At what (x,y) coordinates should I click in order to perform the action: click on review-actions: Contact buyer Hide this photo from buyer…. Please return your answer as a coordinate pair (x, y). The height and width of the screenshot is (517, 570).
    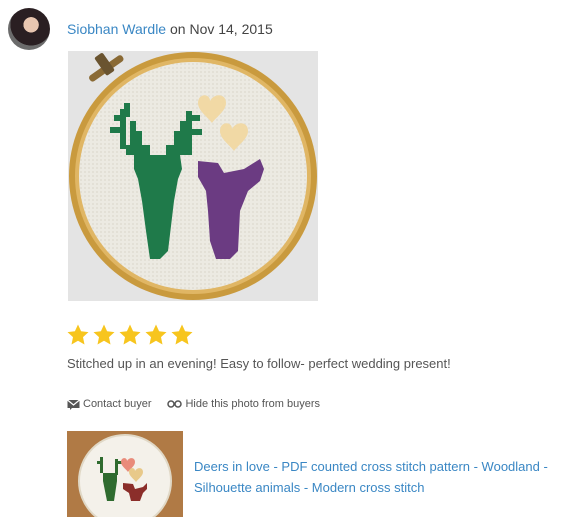
    Looking at the image, I should click on (193, 404).